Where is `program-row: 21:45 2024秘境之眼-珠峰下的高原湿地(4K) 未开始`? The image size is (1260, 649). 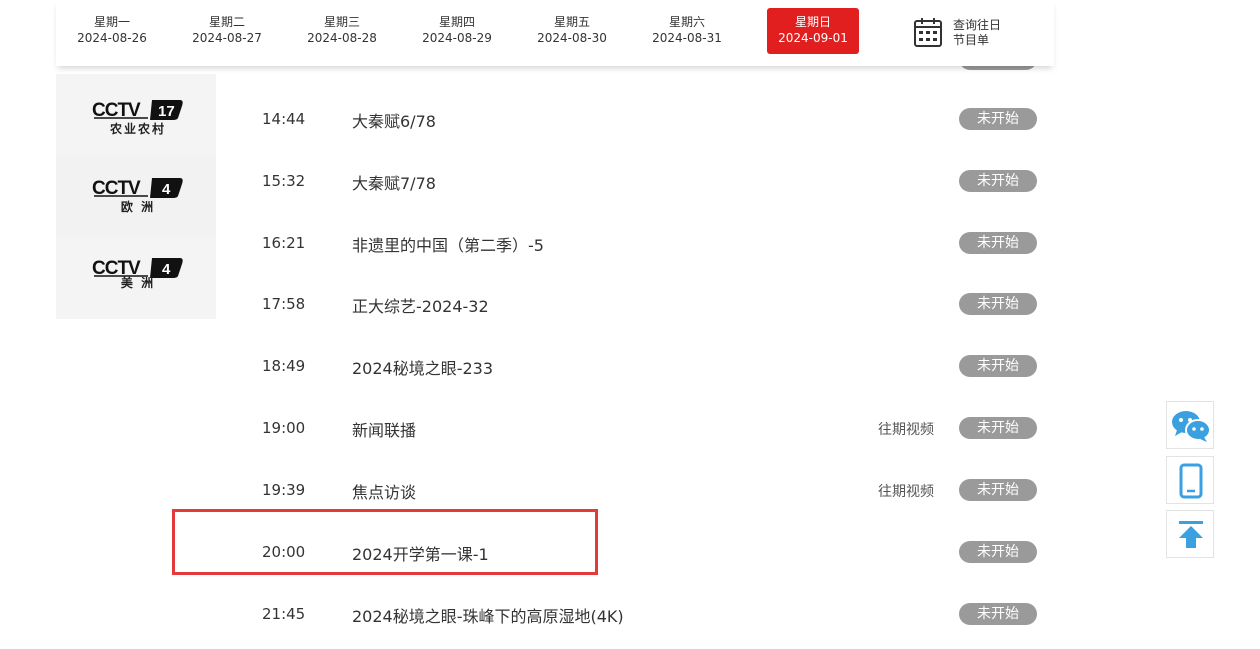 program-row: 21:45 2024秘境之眼-珠峰下的高原湿地(4K) 未开始 is located at coordinates (631, 615).